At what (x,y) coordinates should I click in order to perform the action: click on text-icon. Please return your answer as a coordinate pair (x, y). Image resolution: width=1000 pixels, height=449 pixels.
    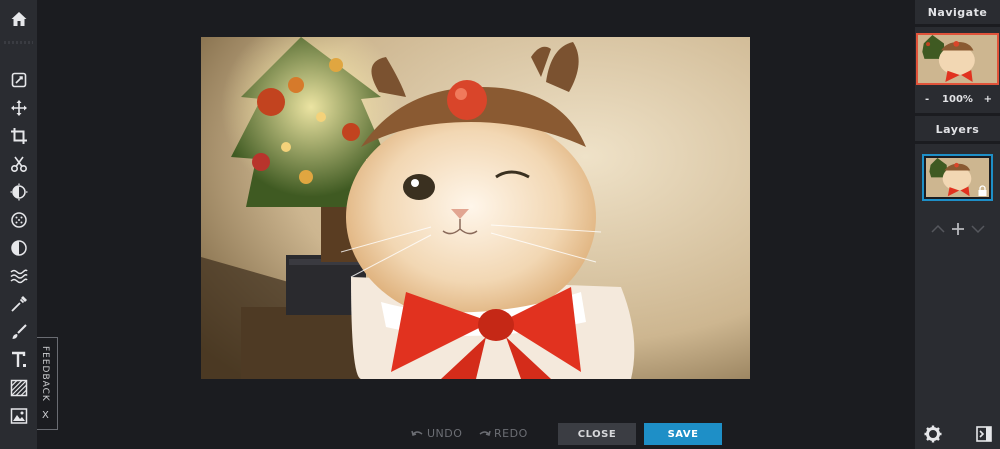
    Looking at the image, I should click on (18, 359).